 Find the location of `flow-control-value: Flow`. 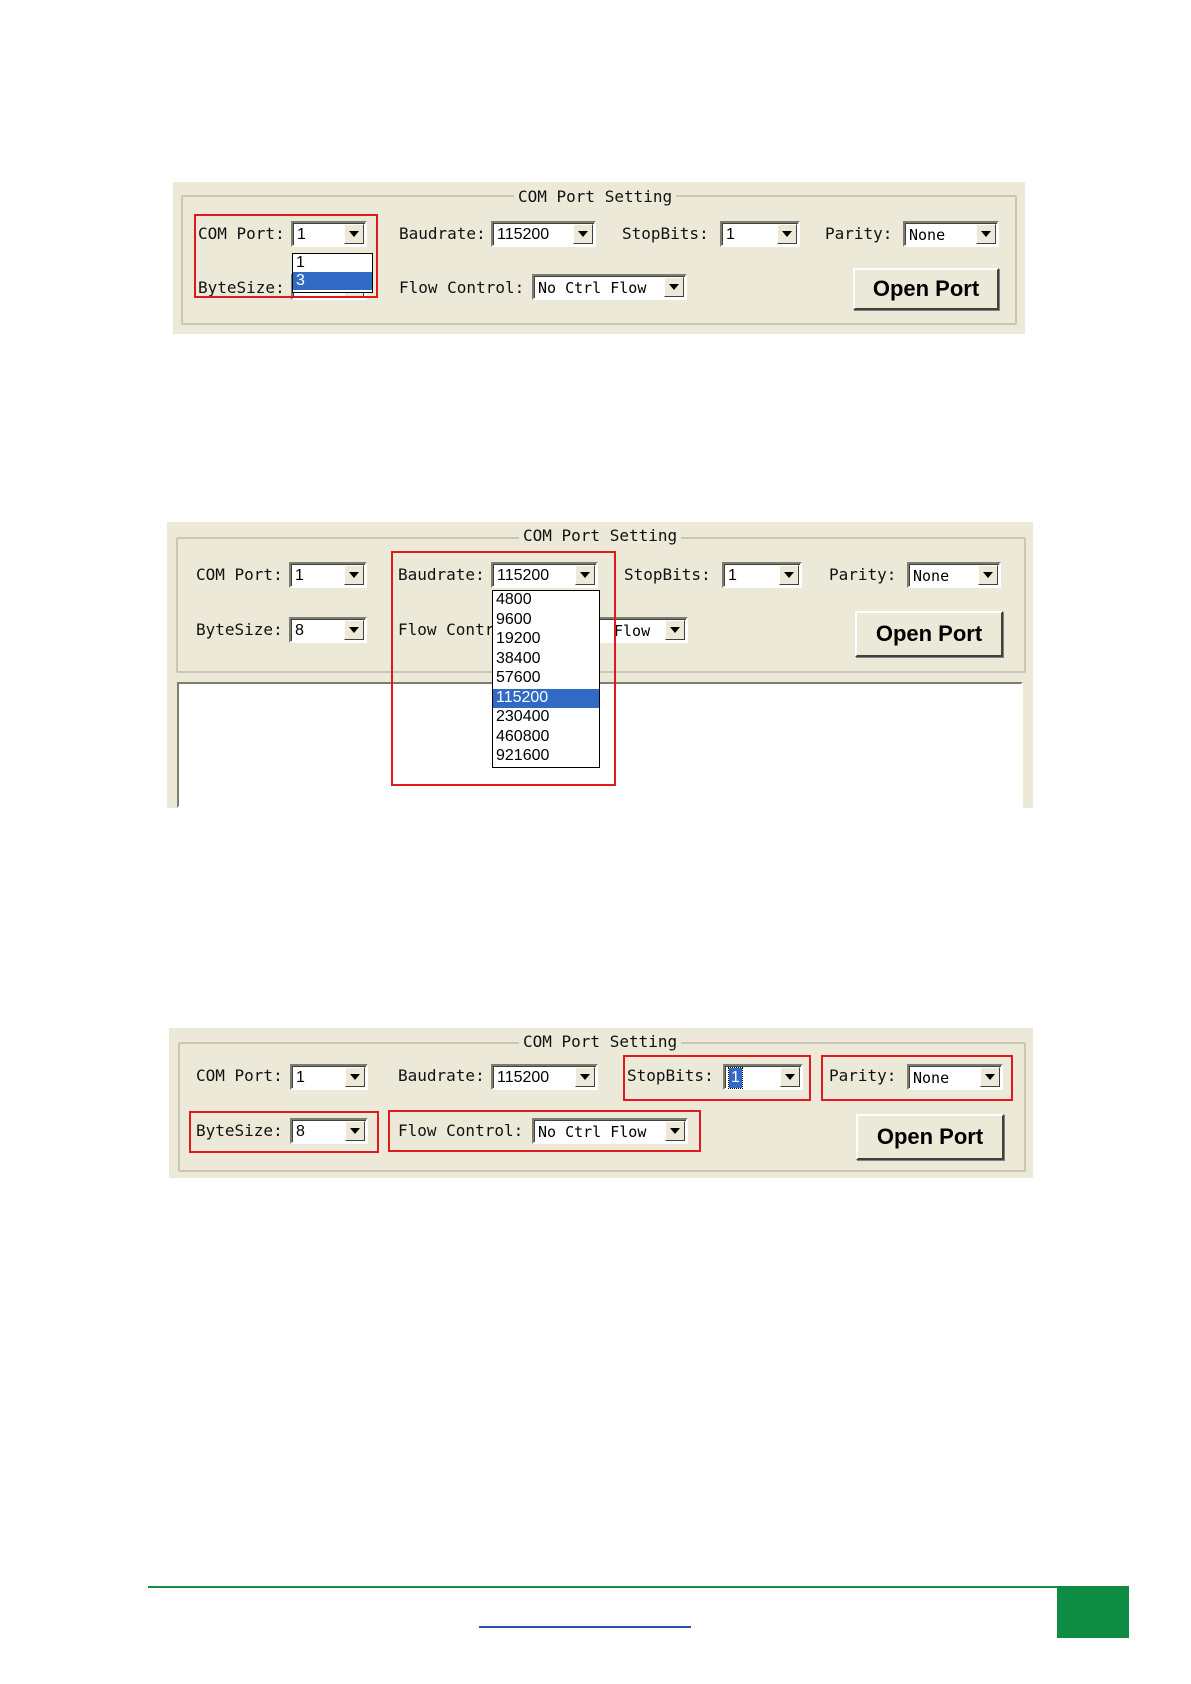

flow-control-value: Flow is located at coordinates (632, 631).